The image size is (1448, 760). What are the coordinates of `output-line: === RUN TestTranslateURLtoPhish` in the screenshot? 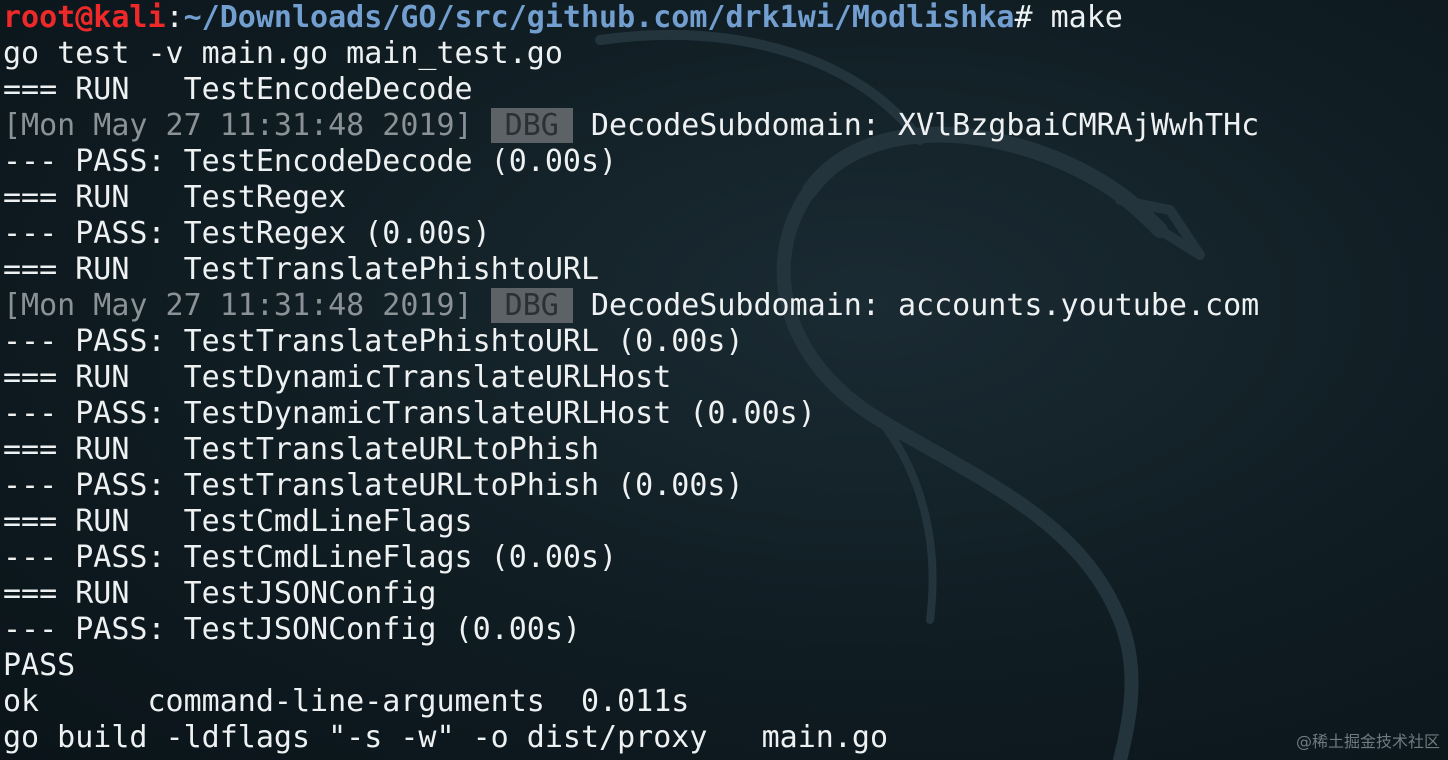 It's located at (301, 449).